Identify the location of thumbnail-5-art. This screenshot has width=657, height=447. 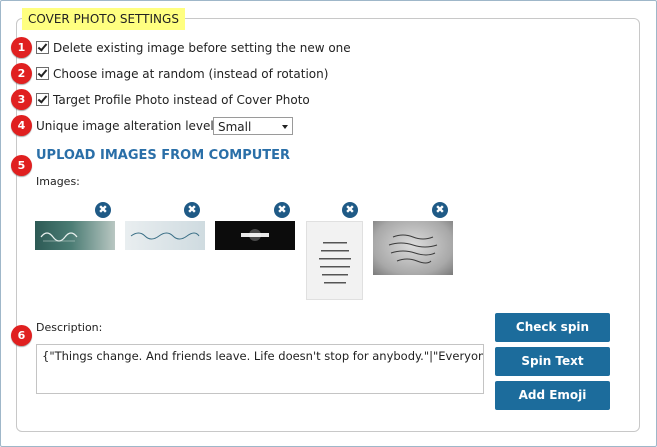
(413, 249).